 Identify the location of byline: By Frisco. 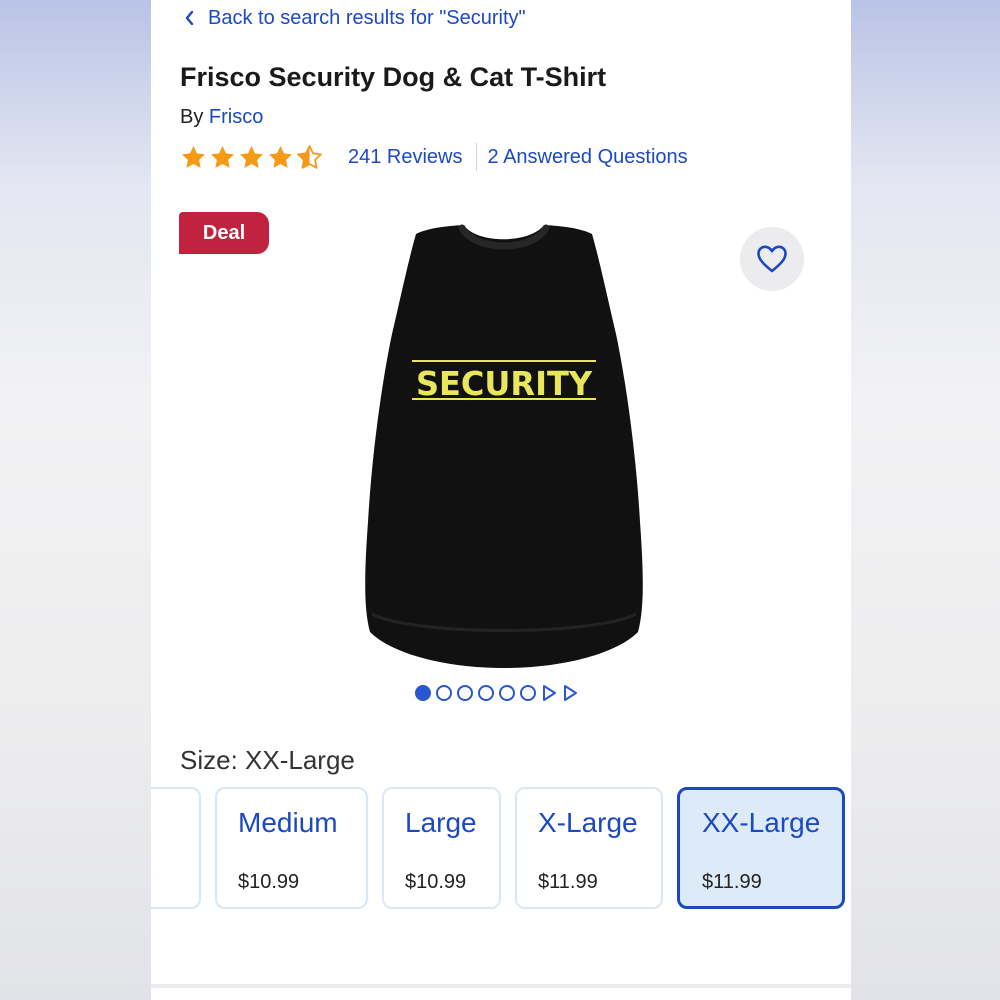
(221, 117).